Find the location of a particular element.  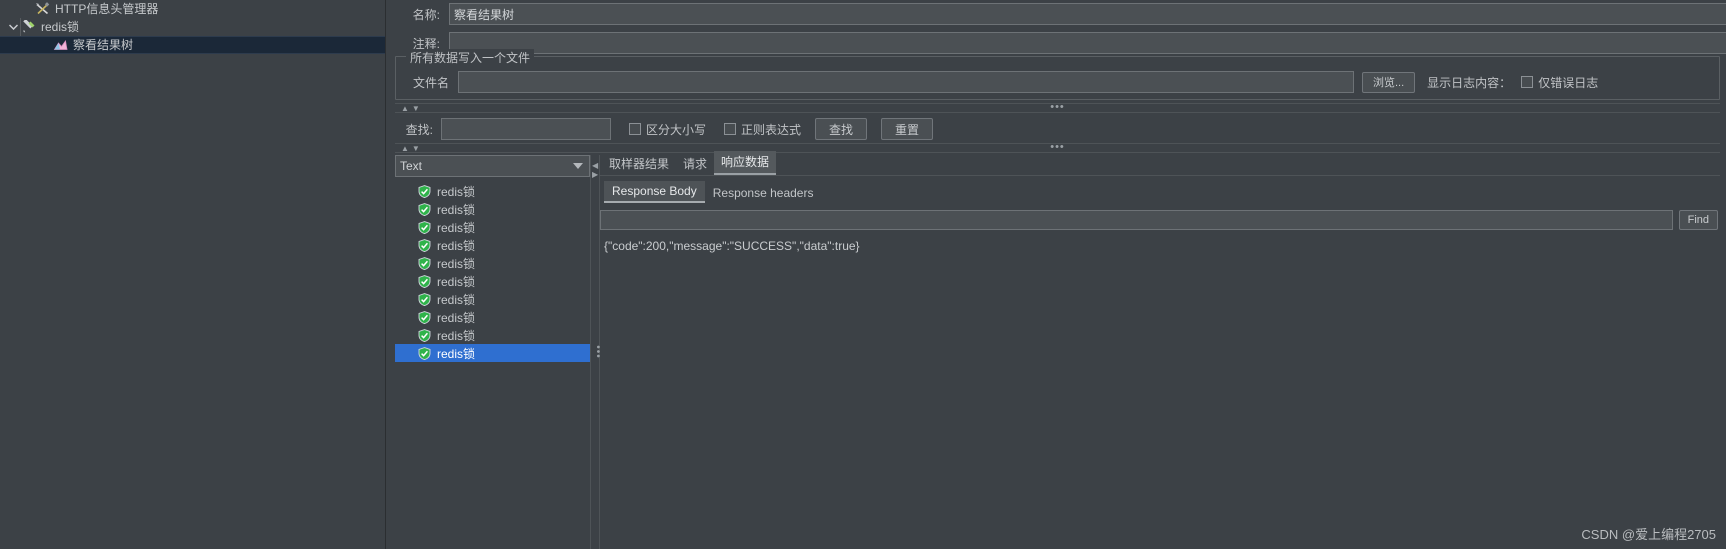

name-label: 名称: is located at coordinates (426, 14).